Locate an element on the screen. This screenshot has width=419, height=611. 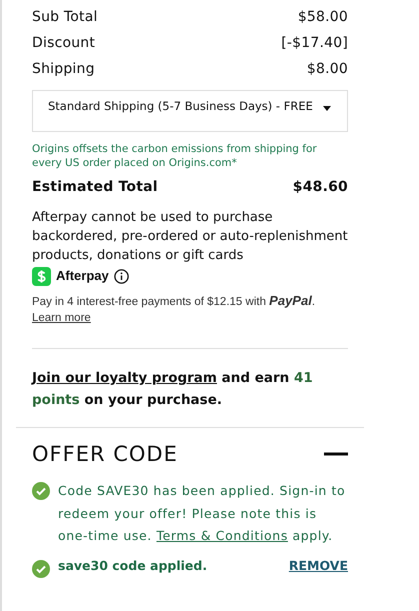
summary-value: $8.00 is located at coordinates (327, 69).